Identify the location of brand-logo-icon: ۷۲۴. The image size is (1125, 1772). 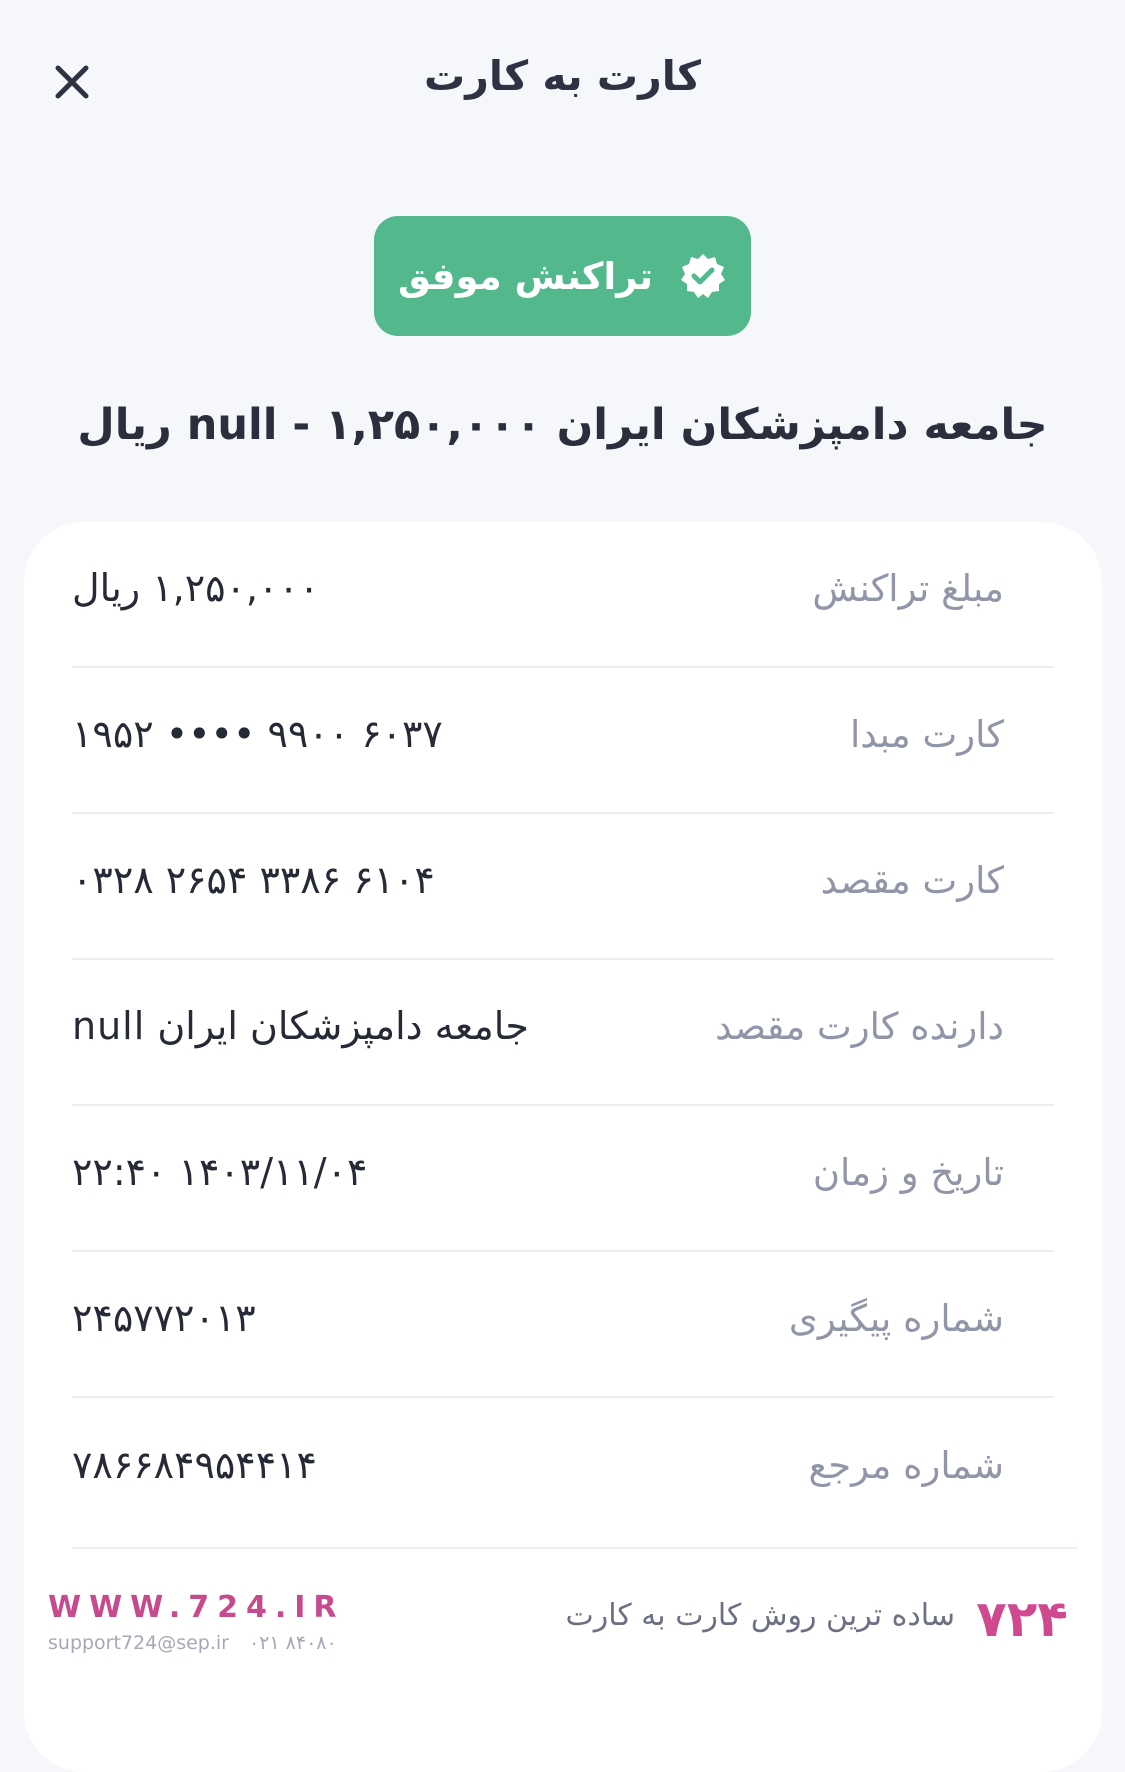
(1022, 1618).